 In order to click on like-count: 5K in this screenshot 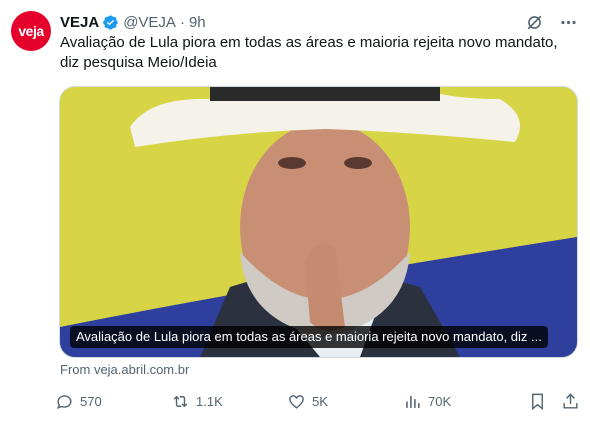, I will do `click(320, 401)`.